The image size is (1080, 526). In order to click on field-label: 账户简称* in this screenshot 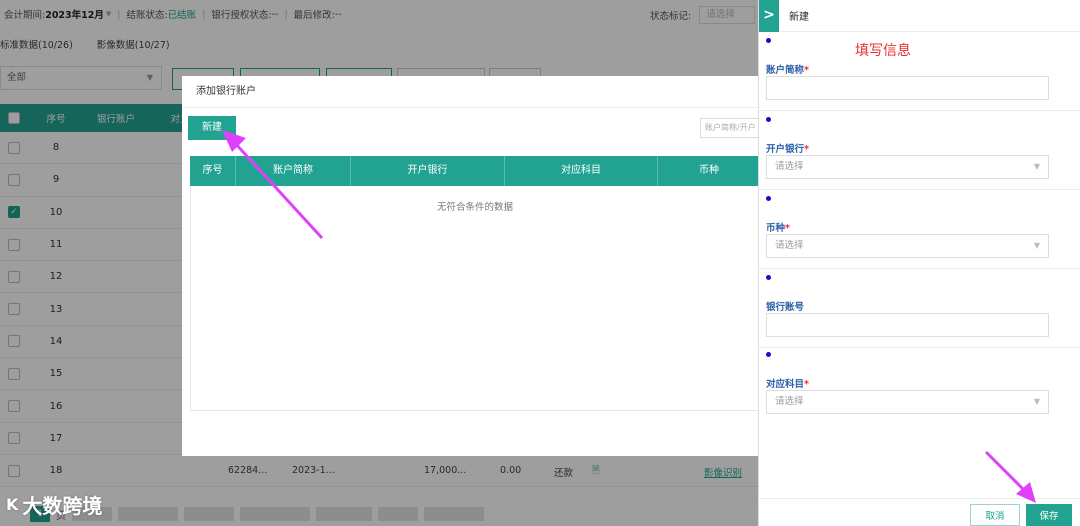, I will do `click(787, 70)`.